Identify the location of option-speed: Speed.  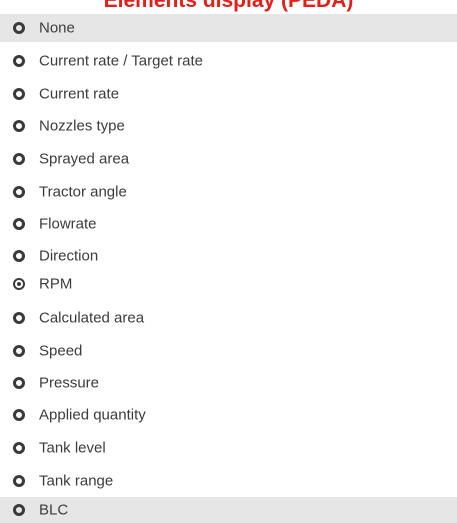
(228, 351).